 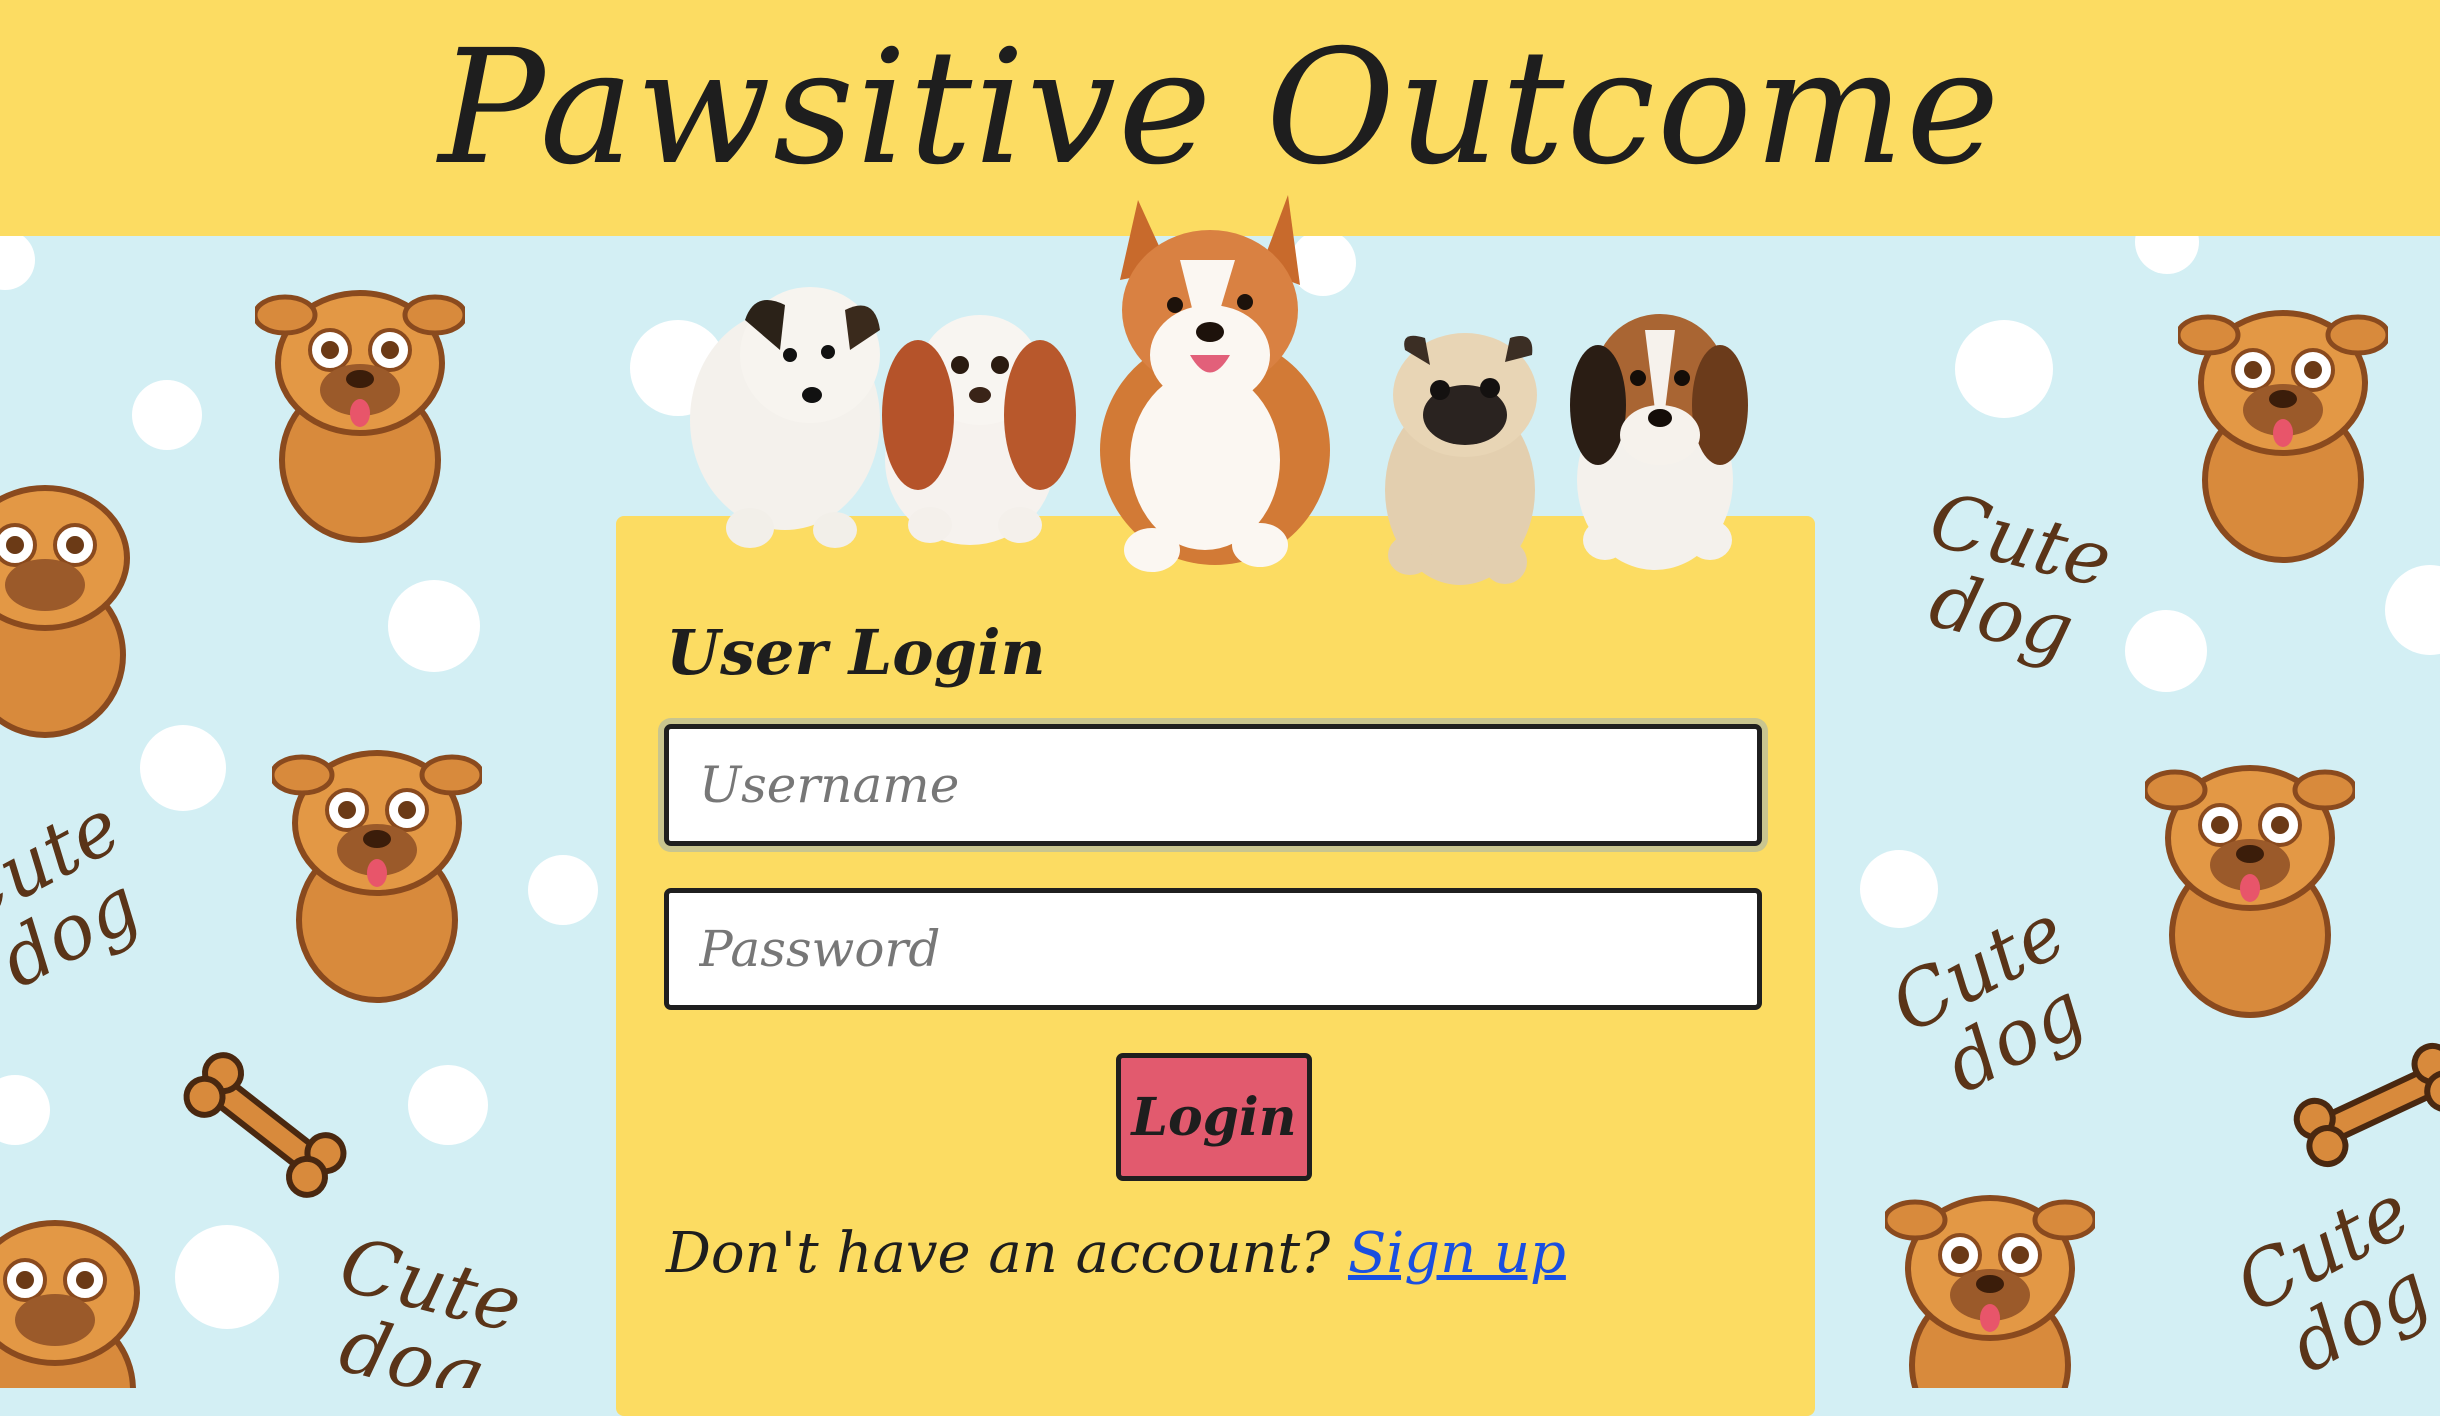 I want to click on login-title: User Login, so click(x=856, y=652).